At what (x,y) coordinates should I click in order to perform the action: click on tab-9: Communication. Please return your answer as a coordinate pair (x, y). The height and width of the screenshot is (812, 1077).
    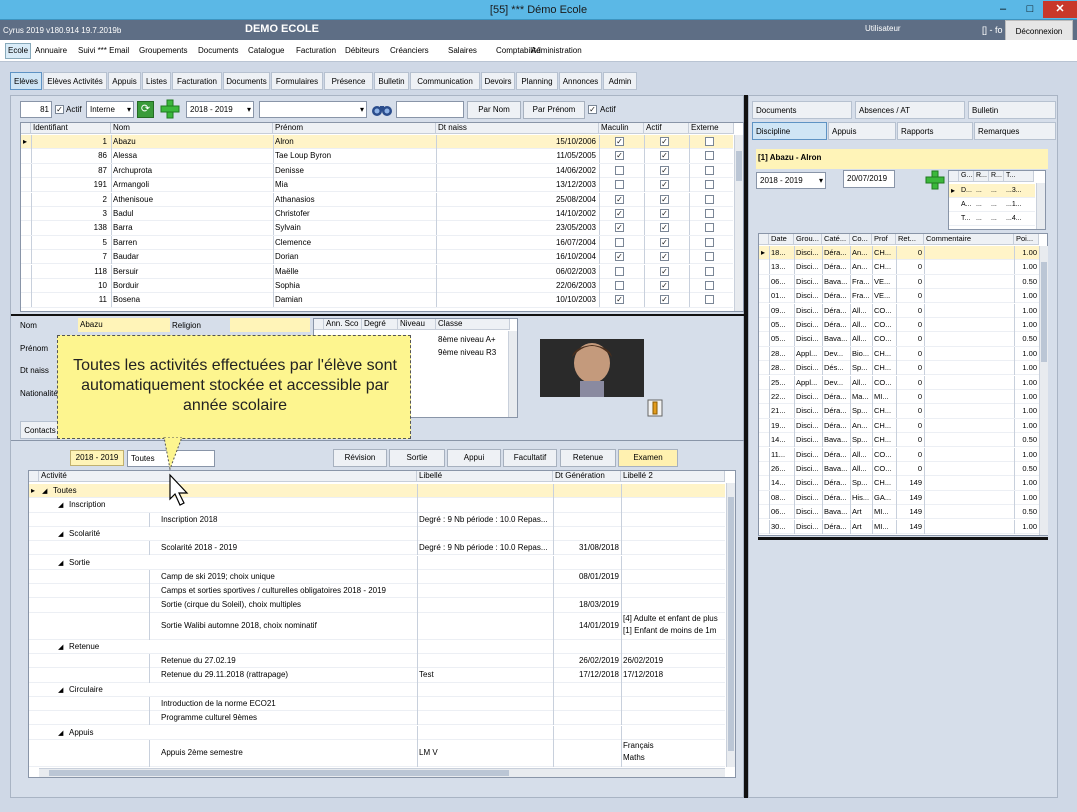
    Looking at the image, I should click on (445, 81).